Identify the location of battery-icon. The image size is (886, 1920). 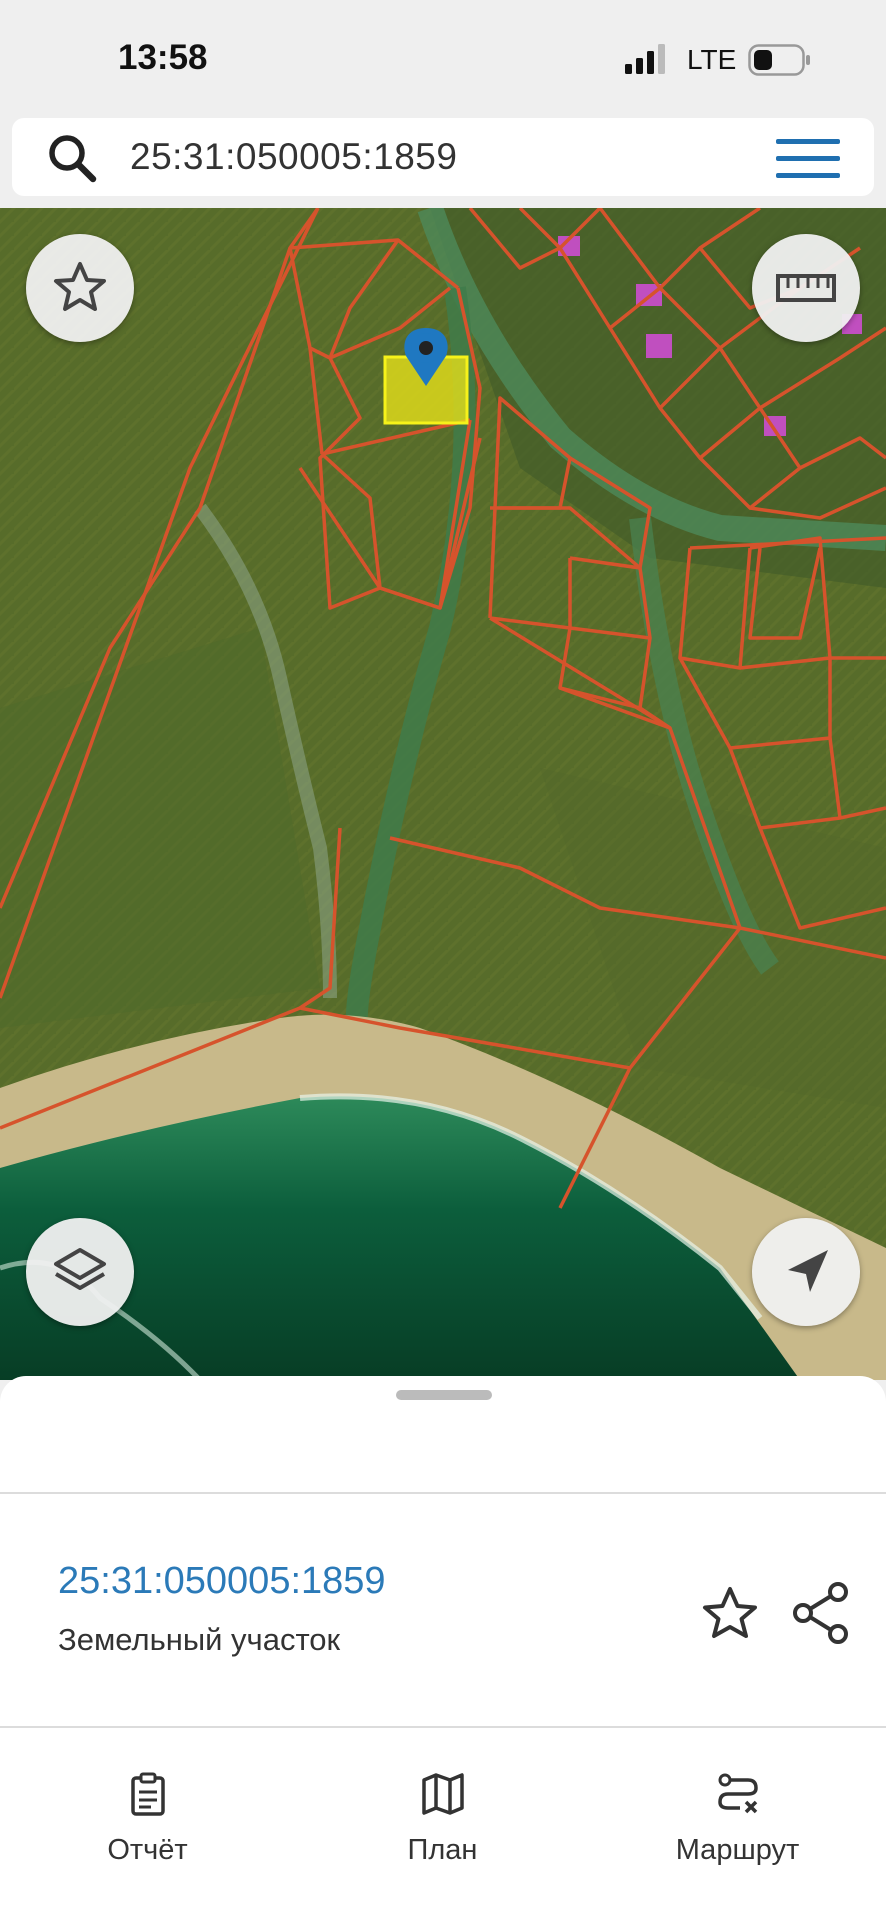
(779, 60).